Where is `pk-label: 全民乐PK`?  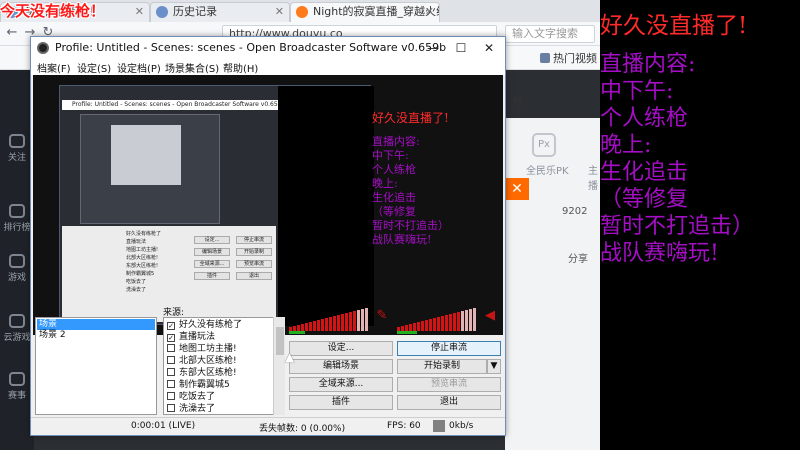
pk-label: 全民乐PK is located at coordinates (547, 171).